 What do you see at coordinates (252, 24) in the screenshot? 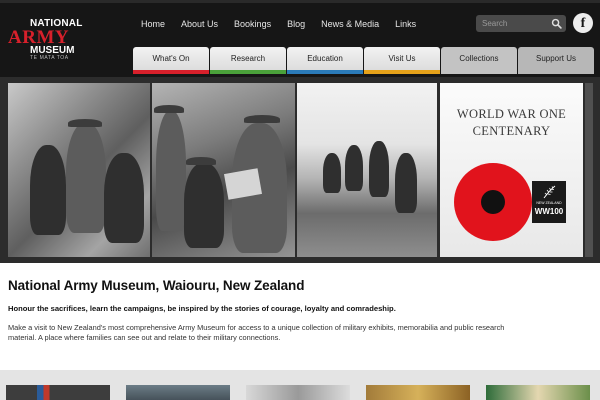
I see `nav-bookings: Bookings` at bounding box center [252, 24].